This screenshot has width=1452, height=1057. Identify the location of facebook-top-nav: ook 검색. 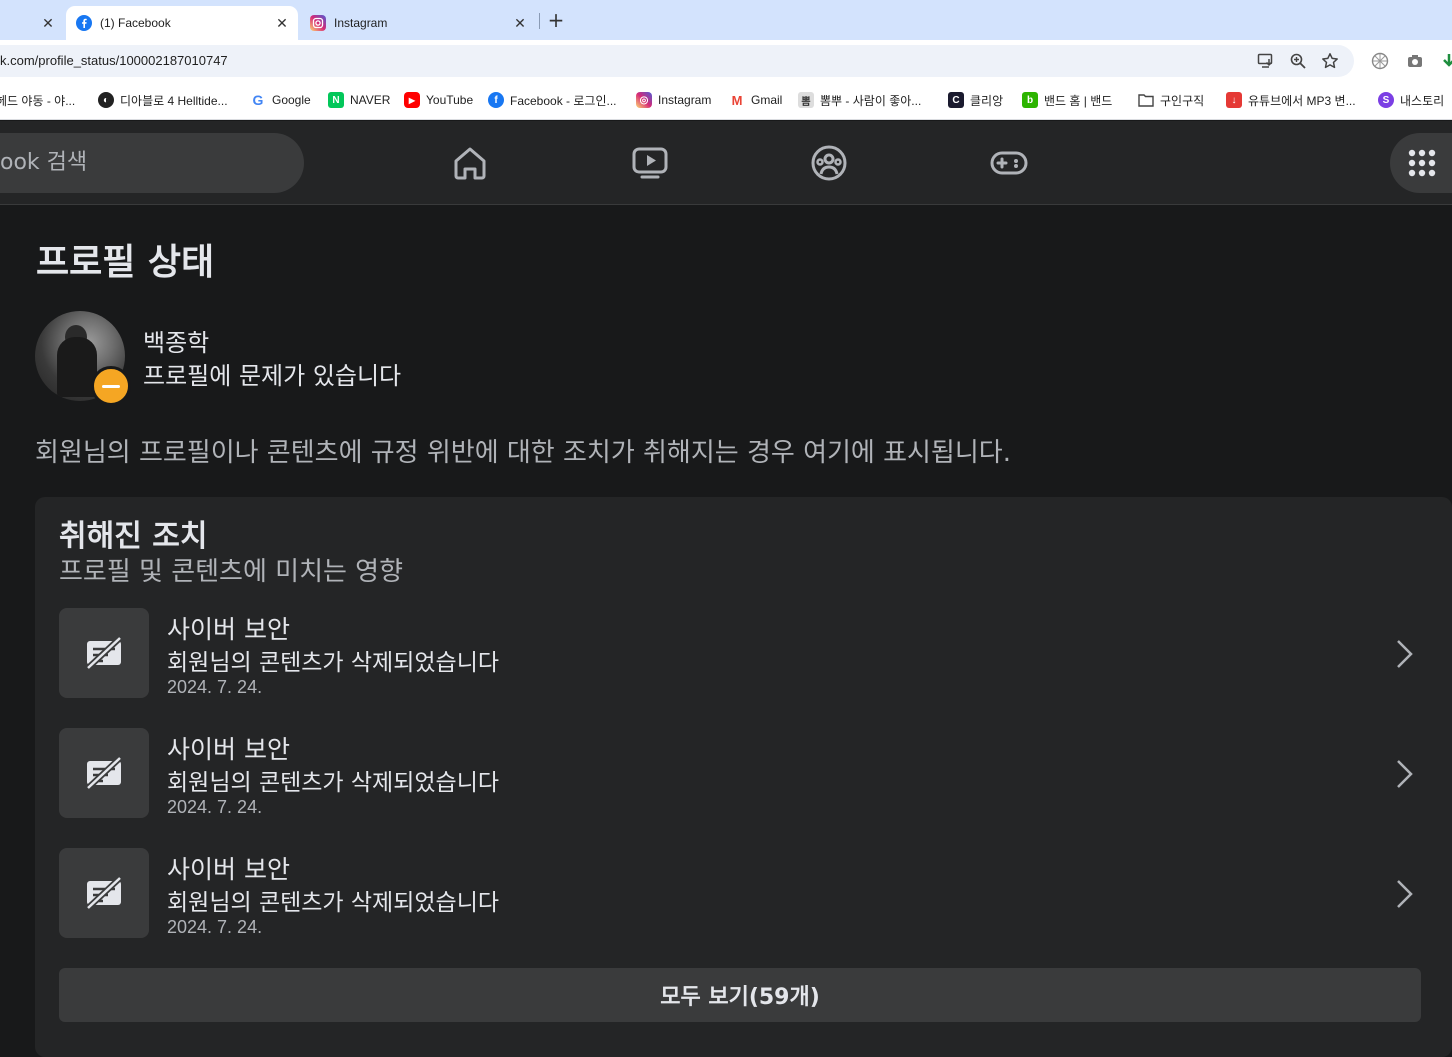
(726, 163).